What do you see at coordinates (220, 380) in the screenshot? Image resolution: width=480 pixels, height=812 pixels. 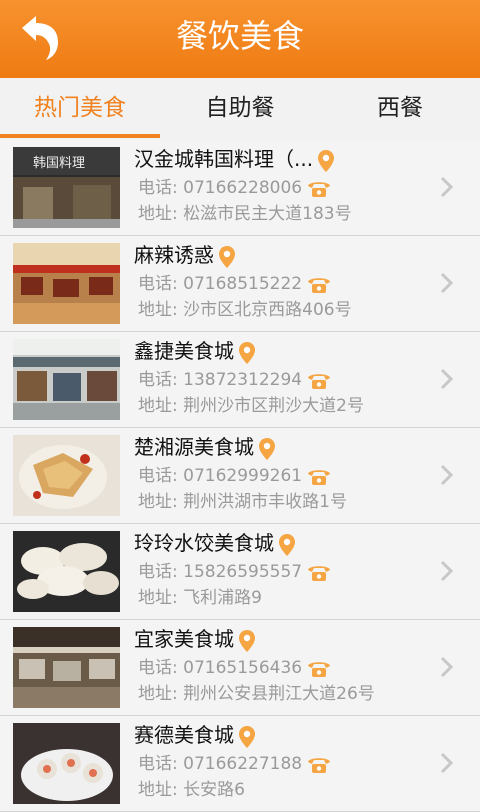 I see `phone-number: 电话: 13872312294` at bounding box center [220, 380].